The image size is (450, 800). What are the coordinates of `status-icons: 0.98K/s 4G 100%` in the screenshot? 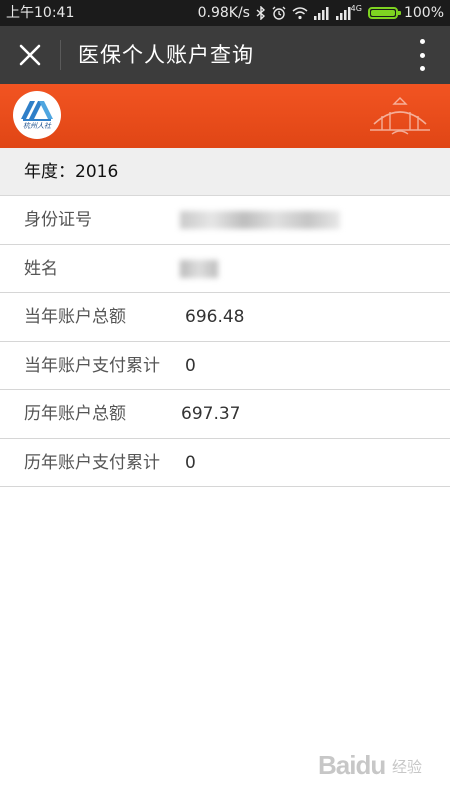 It's located at (321, 13).